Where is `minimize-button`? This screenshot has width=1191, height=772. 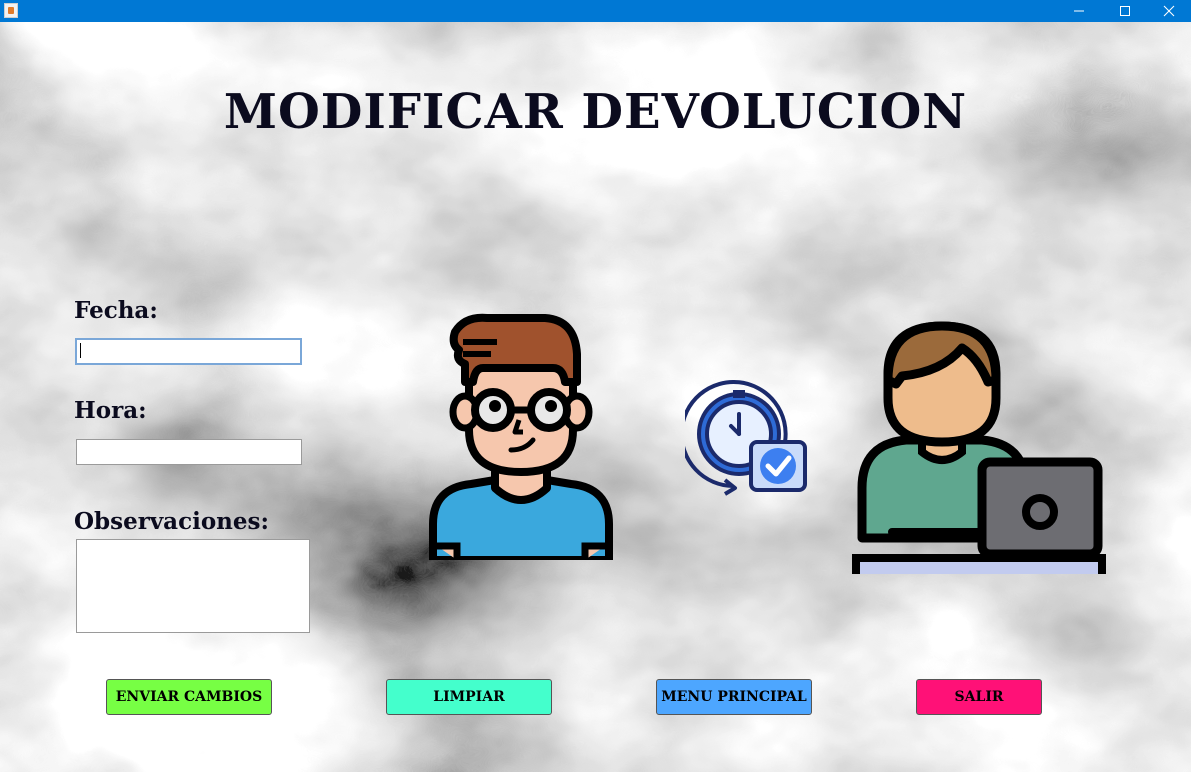 minimize-button is located at coordinates (1079, 11).